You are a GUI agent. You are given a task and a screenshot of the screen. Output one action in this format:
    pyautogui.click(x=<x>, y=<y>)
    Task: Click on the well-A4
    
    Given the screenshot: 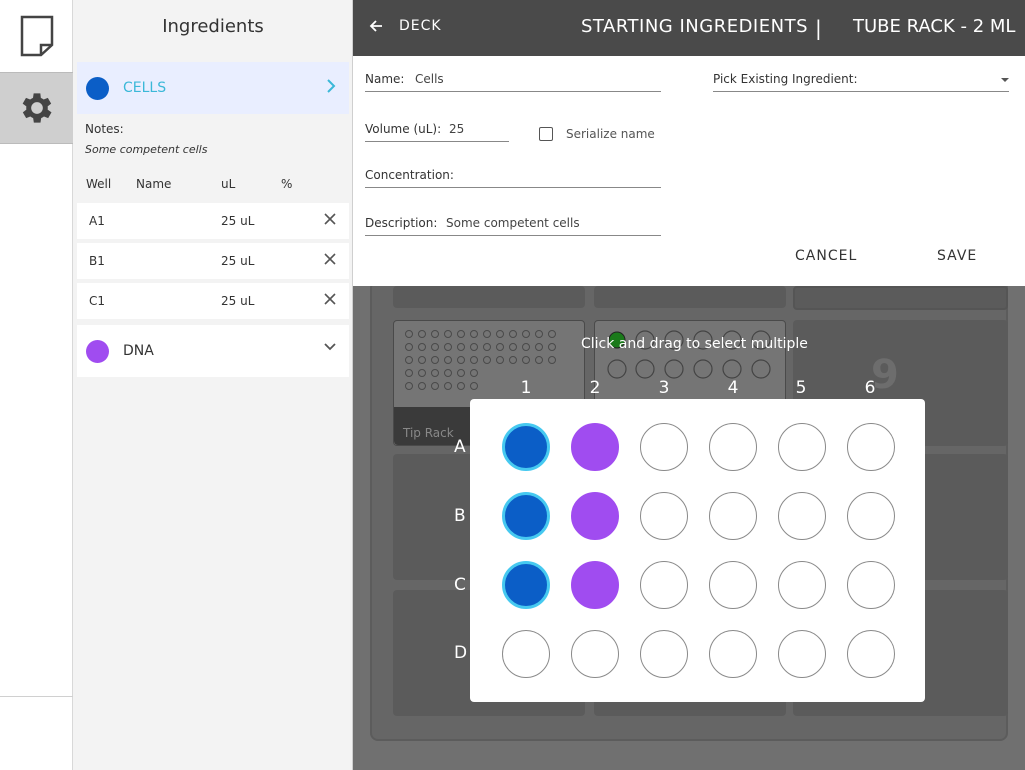 What is the action you would take?
    pyautogui.click(x=733, y=447)
    